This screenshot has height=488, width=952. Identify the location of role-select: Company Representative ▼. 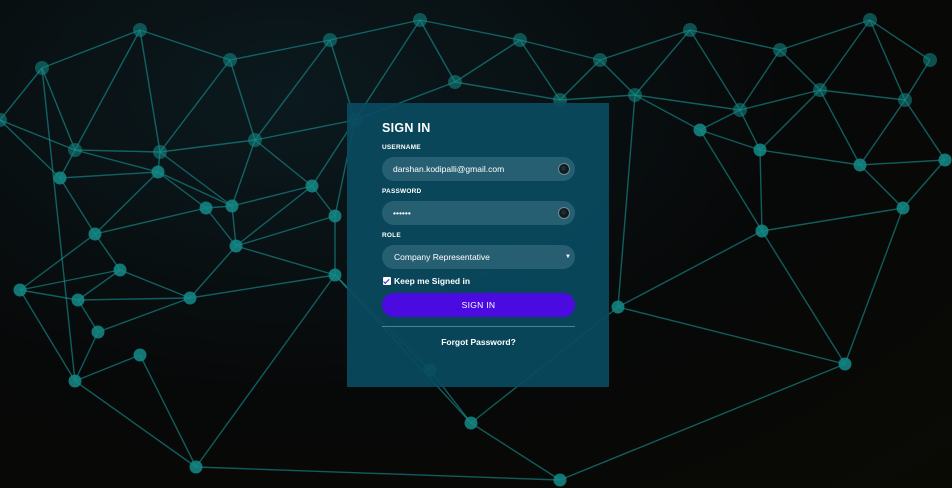
(478, 257).